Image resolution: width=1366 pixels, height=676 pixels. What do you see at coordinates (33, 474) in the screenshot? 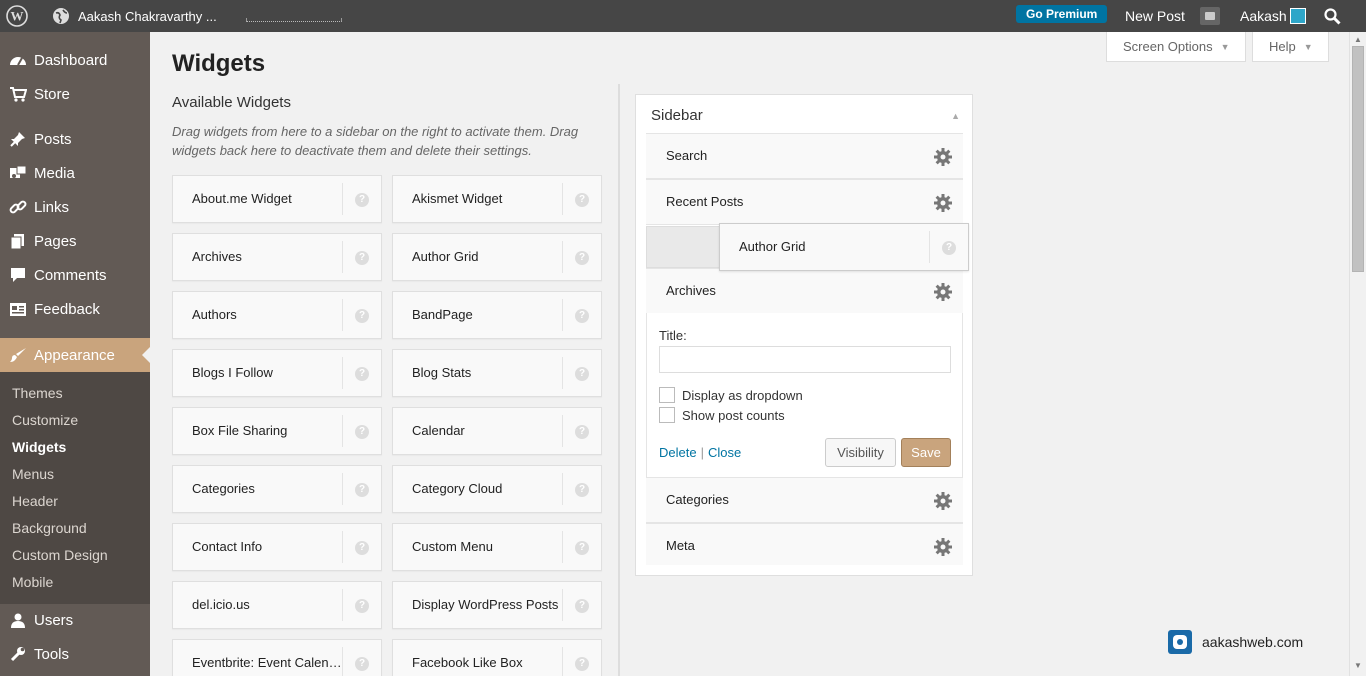
I see `submenu-menus: Menus` at bounding box center [33, 474].